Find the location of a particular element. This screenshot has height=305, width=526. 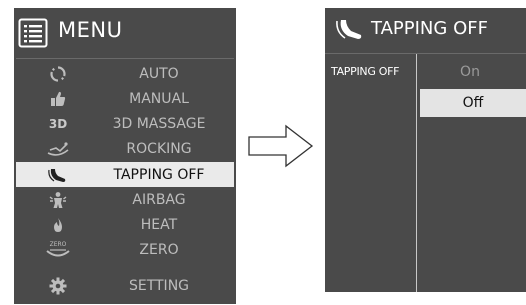

menu-title: MENU is located at coordinates (90, 30).